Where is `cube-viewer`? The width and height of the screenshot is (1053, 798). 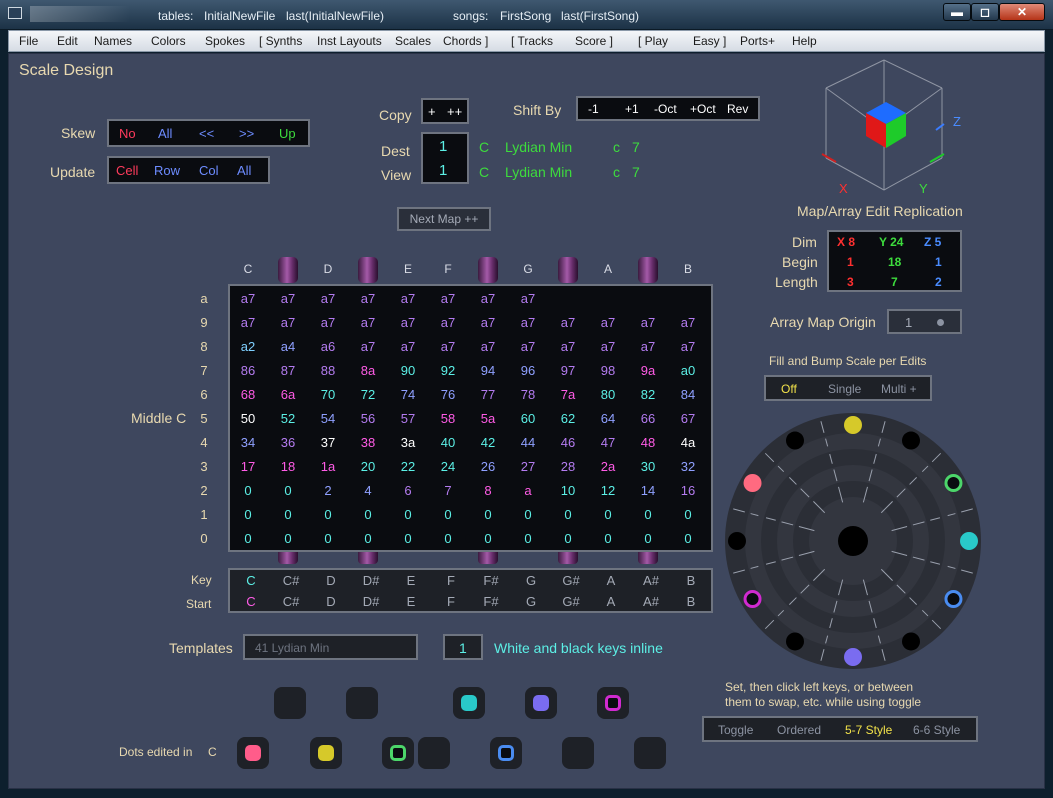 cube-viewer is located at coordinates (893, 129).